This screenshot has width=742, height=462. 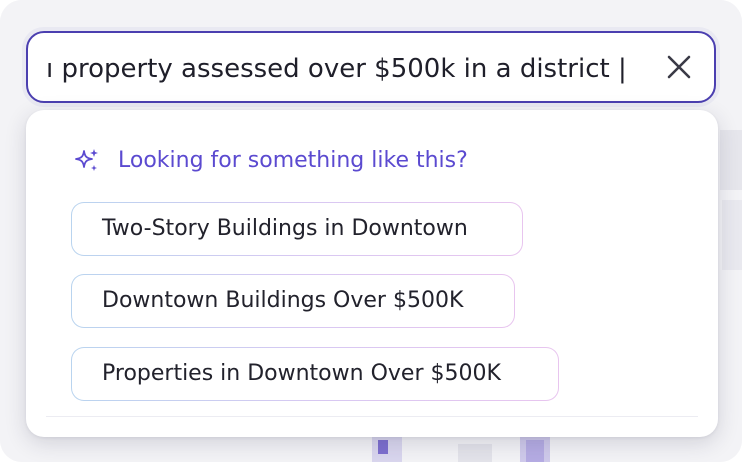 I want to click on close-icon, so click(x=679, y=67).